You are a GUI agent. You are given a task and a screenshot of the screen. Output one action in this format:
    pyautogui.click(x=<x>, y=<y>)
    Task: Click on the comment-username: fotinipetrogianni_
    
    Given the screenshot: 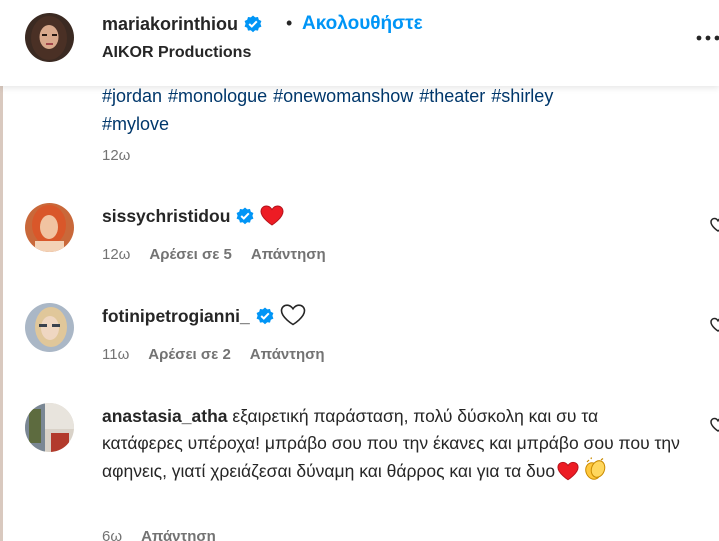 What is the action you would take?
    pyautogui.click(x=176, y=316)
    